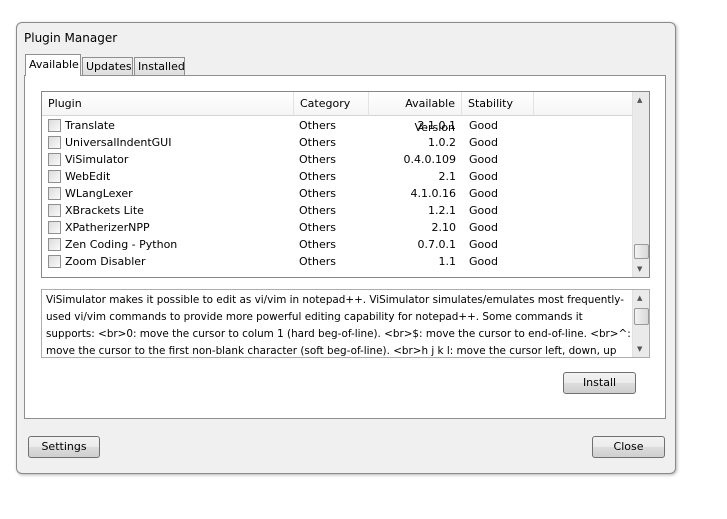 The image size is (727, 519). Describe the element at coordinates (444, 227) in the screenshot. I see `cell-version: 2.10` at that location.